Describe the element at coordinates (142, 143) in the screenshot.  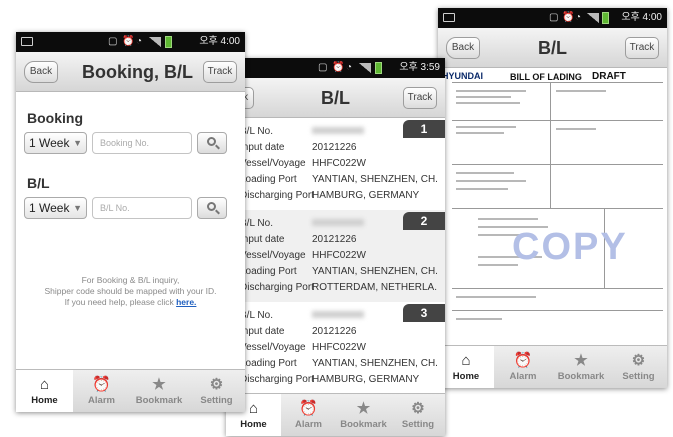
I see `booking-number-input: Booking No.` at that location.